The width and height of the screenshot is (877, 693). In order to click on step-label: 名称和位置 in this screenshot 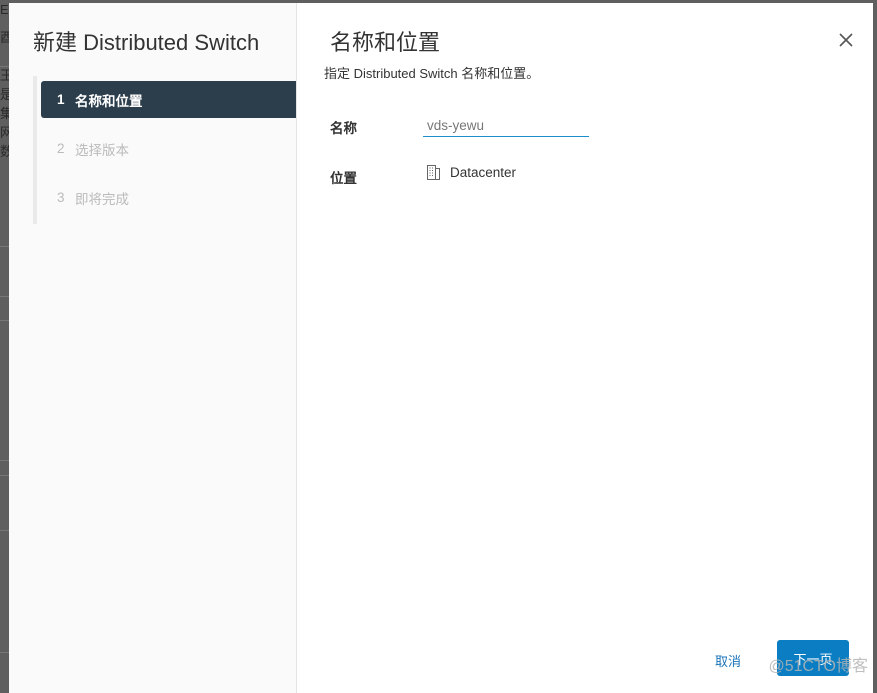, I will do `click(109, 101)`.